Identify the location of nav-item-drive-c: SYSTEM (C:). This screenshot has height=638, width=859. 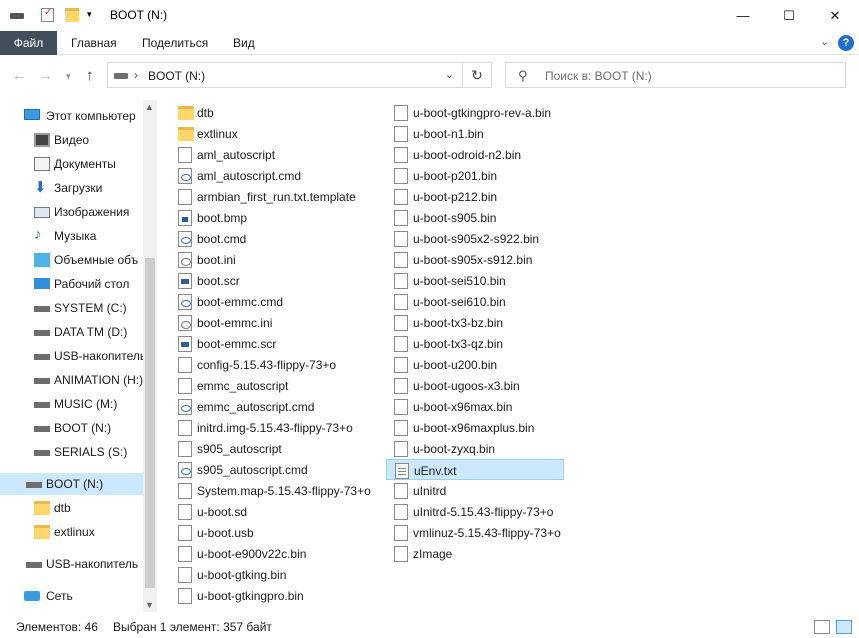
(71, 308).